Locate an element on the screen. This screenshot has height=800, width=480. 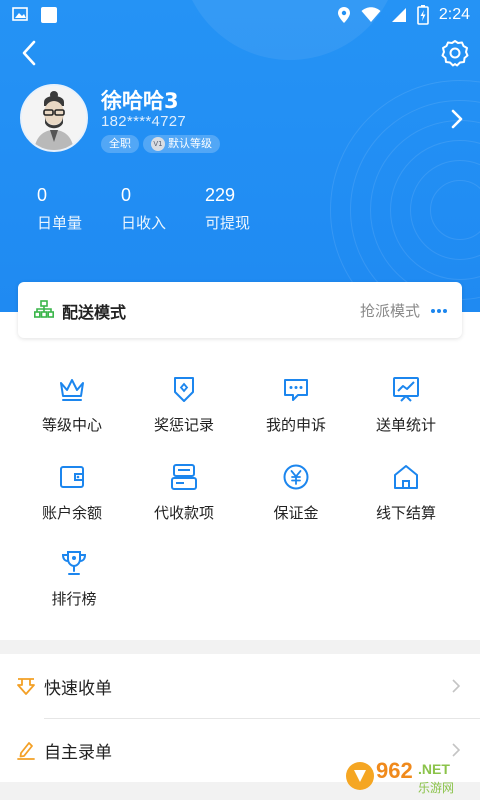
site-watermark: 962 .NET 乐游网 is located at coordinates (400, 776).